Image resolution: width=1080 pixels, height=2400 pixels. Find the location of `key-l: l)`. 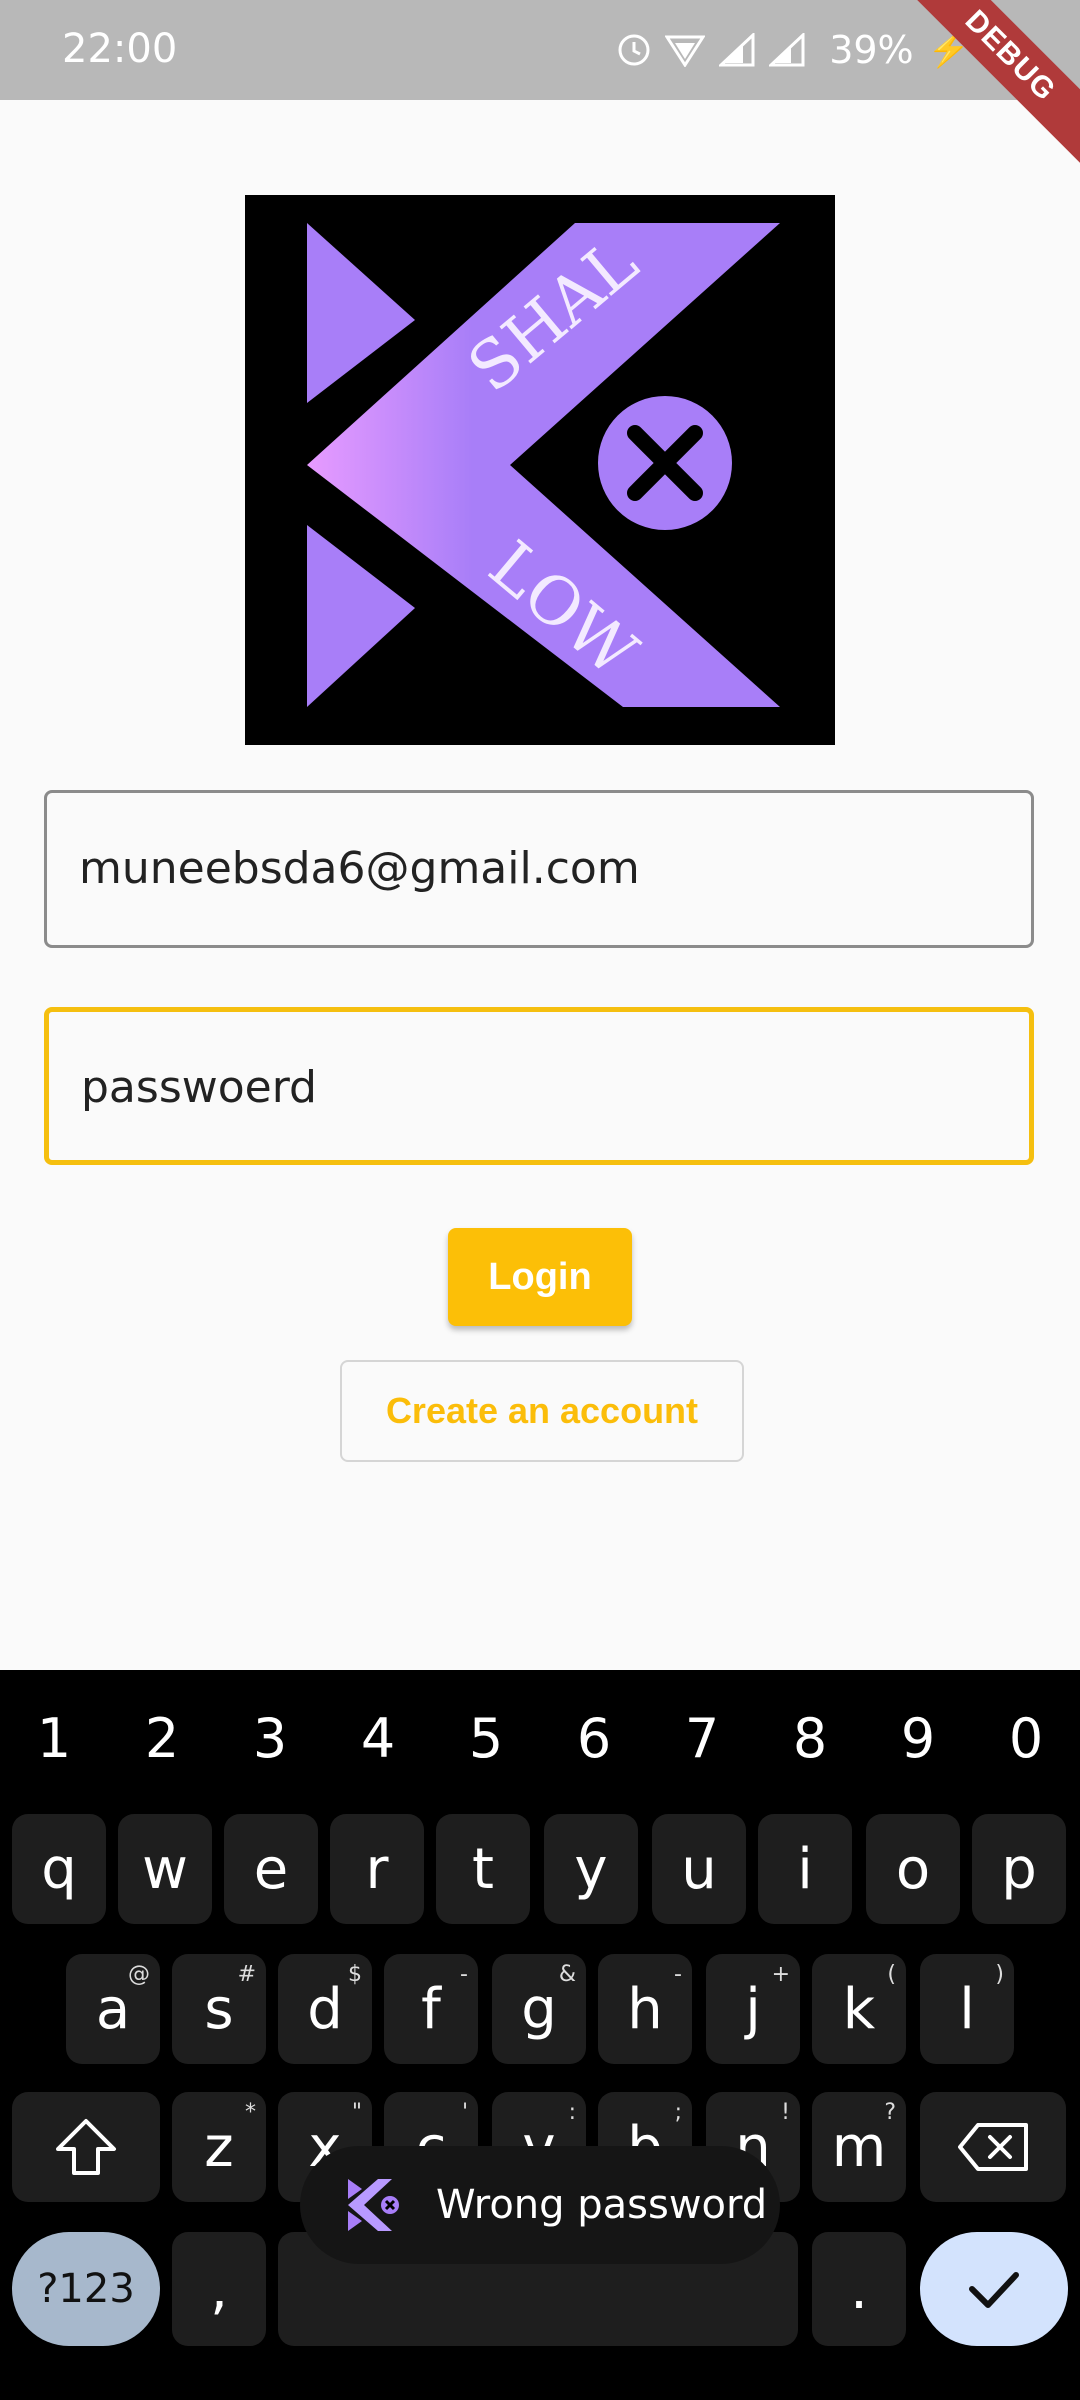

key-l: l) is located at coordinates (967, 2009).